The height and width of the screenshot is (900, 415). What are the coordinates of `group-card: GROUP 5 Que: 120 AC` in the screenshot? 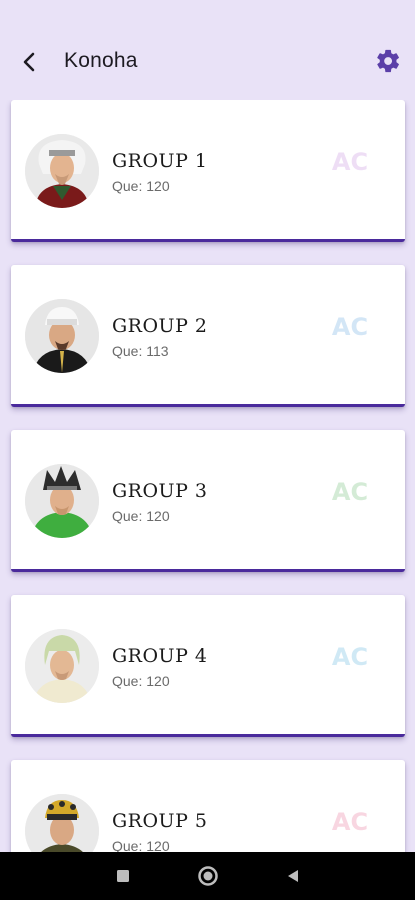 It's located at (208, 806).